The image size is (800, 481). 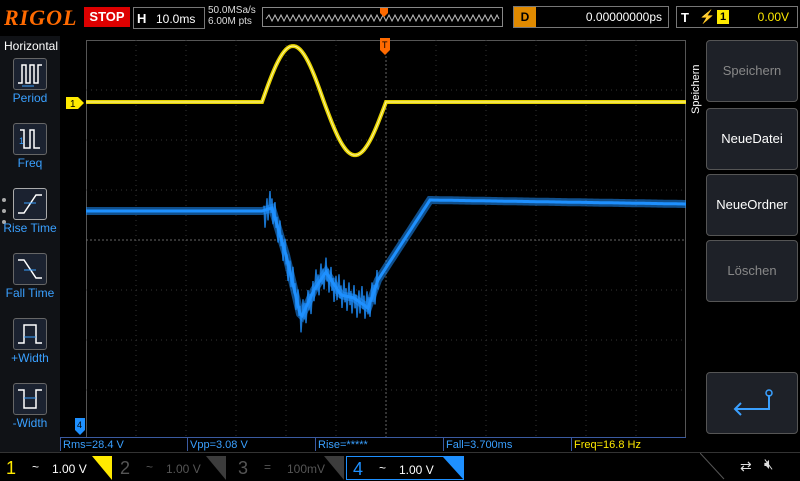 I want to click on ch1-marker-label: 1, so click(x=73, y=104).